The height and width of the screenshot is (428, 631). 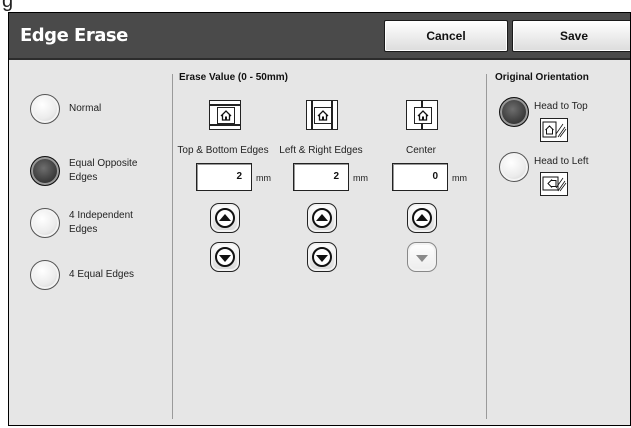 I want to click on head-to-top-label: Head to Top, so click(x=561, y=106).